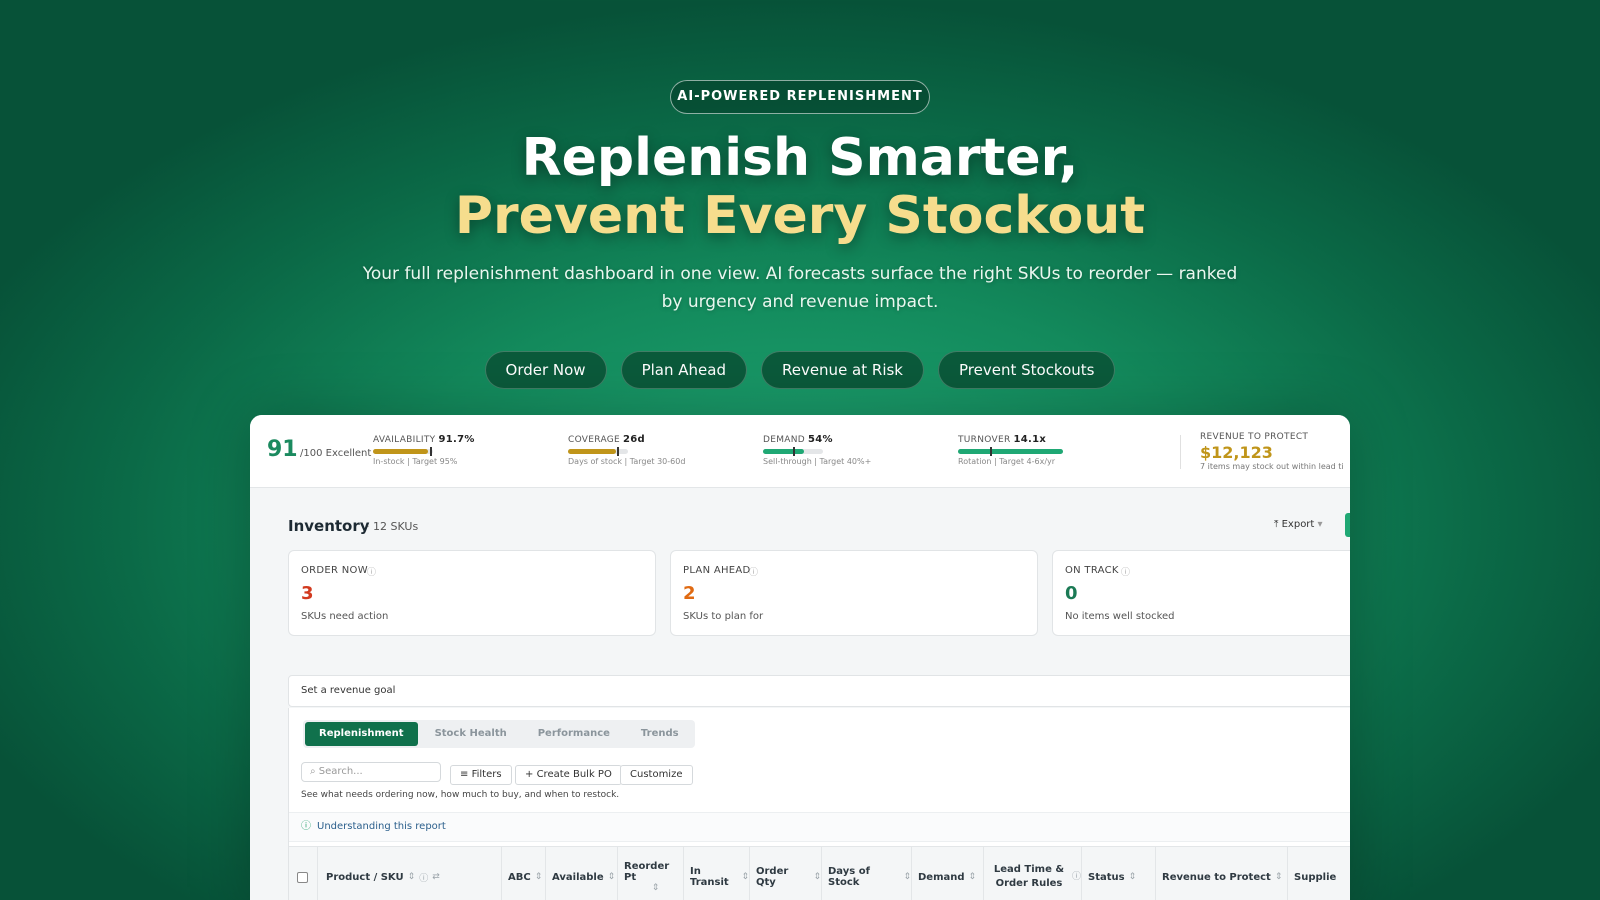  What do you see at coordinates (1010, 451) in the screenshot?
I see `turnover-bar` at bounding box center [1010, 451].